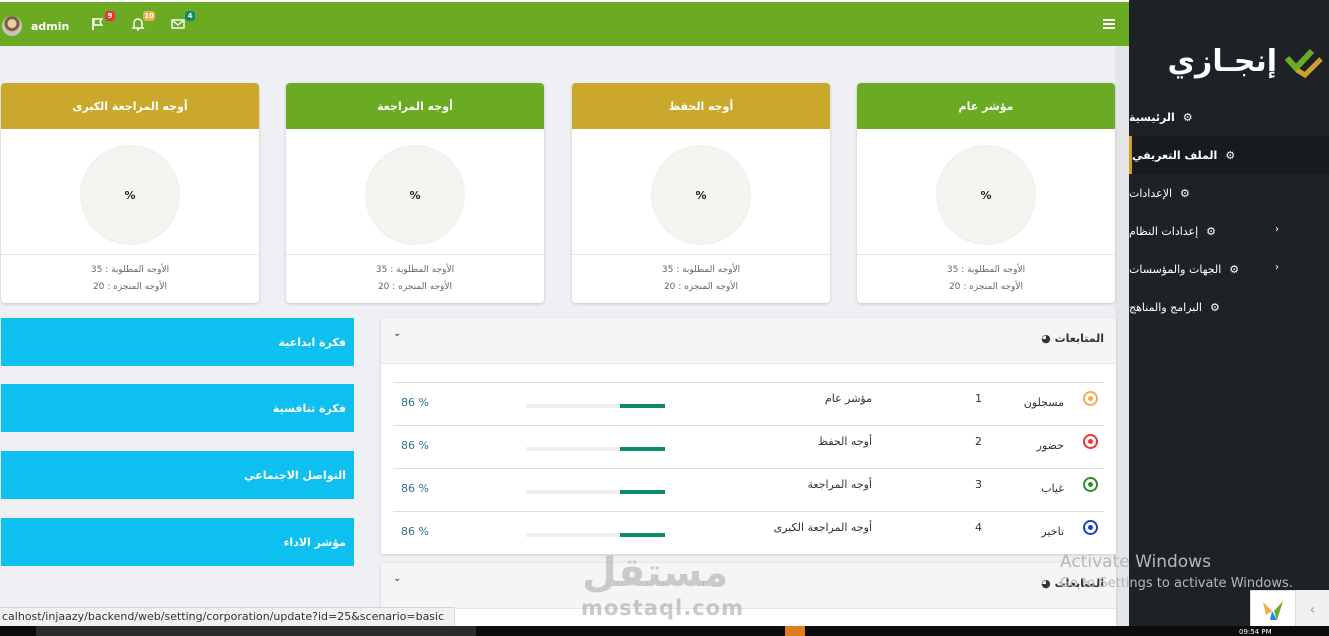 This screenshot has height=636, width=1329. Describe the element at coordinates (415, 106) in the screenshot. I see `card-header: أوجه المراجعة` at that location.